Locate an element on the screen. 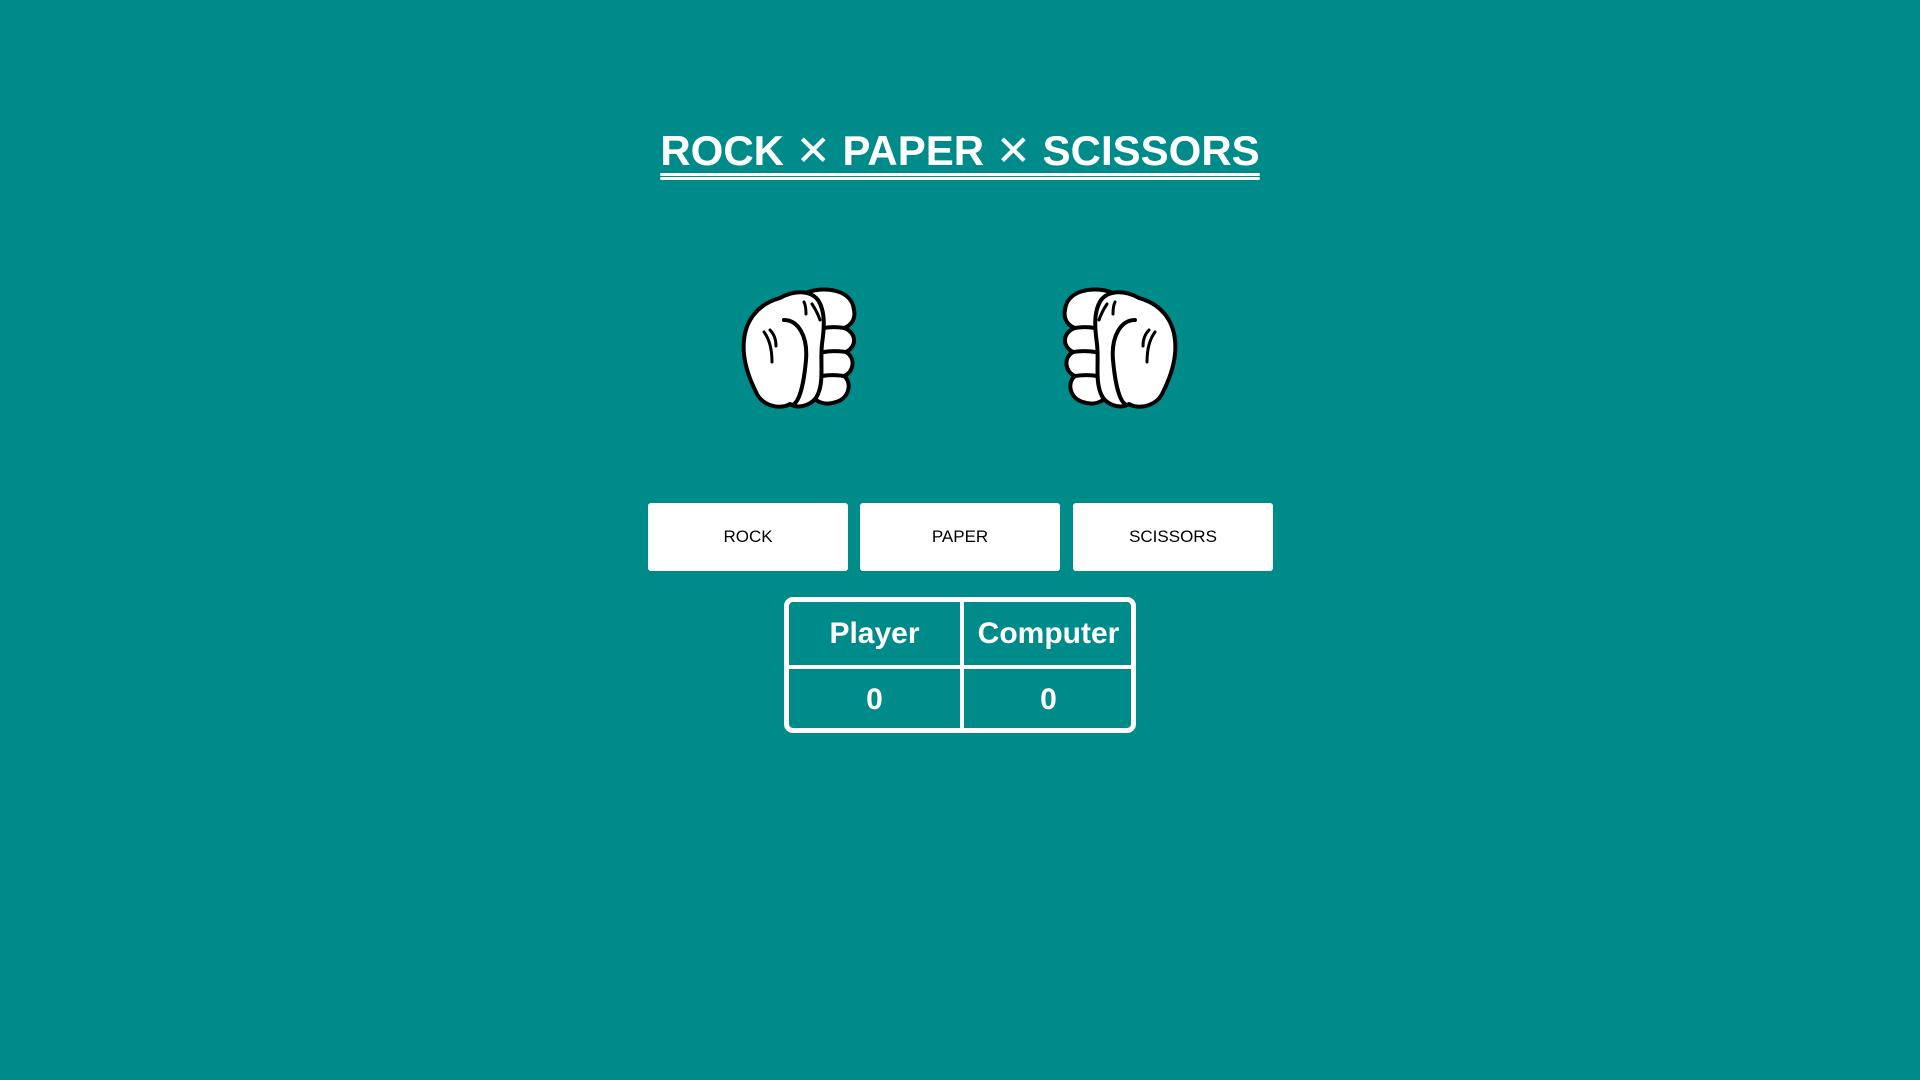 The width and height of the screenshot is (1920, 1080). player-header: Player is located at coordinates (874, 633).